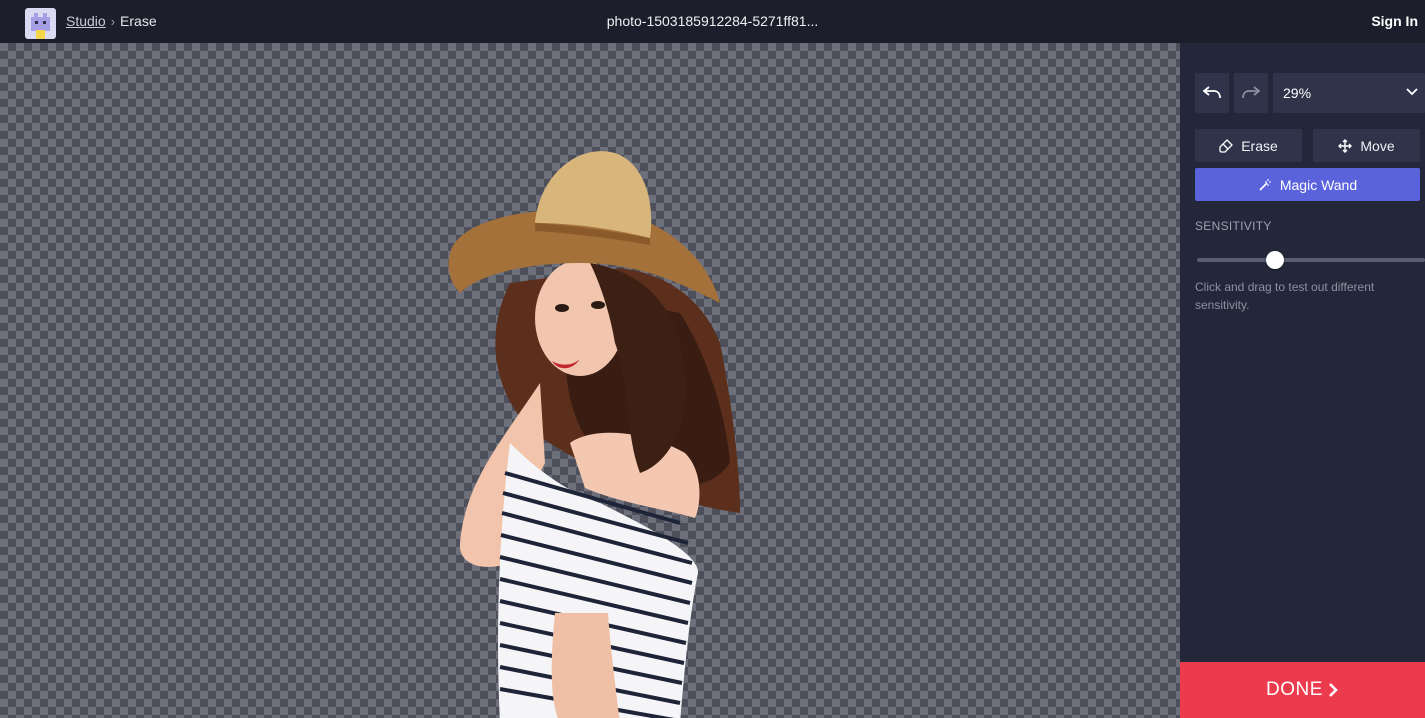 This screenshot has height=718, width=1425. What do you see at coordinates (1333, 690) in the screenshot?
I see `chevron-right-icon` at bounding box center [1333, 690].